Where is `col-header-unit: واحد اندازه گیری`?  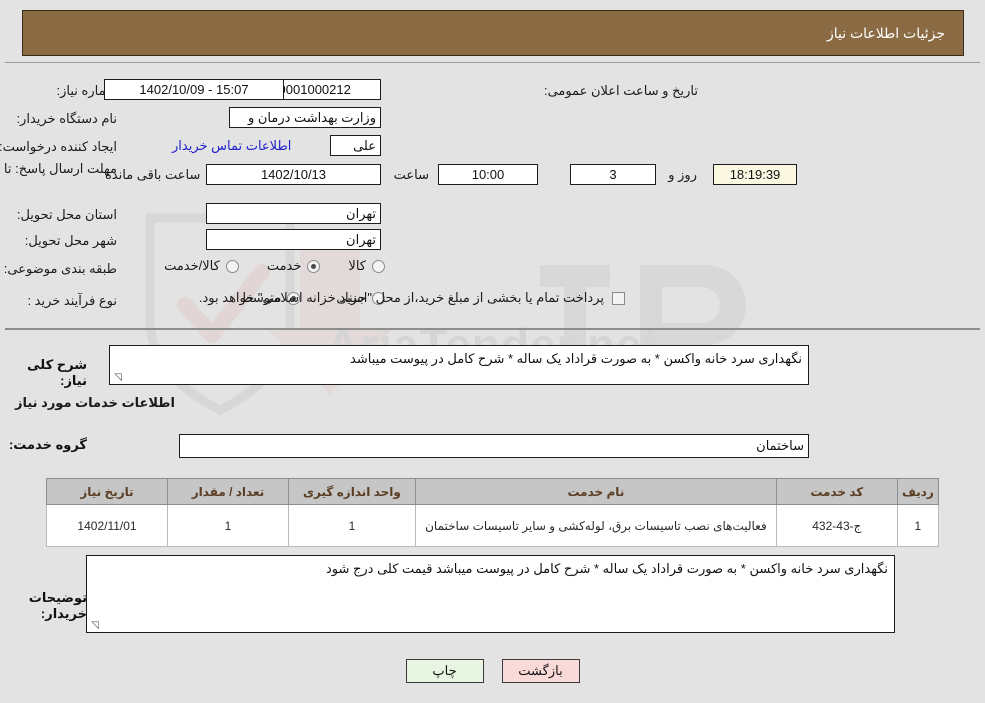 col-header-unit: واحد اندازه گیری is located at coordinates (351, 491).